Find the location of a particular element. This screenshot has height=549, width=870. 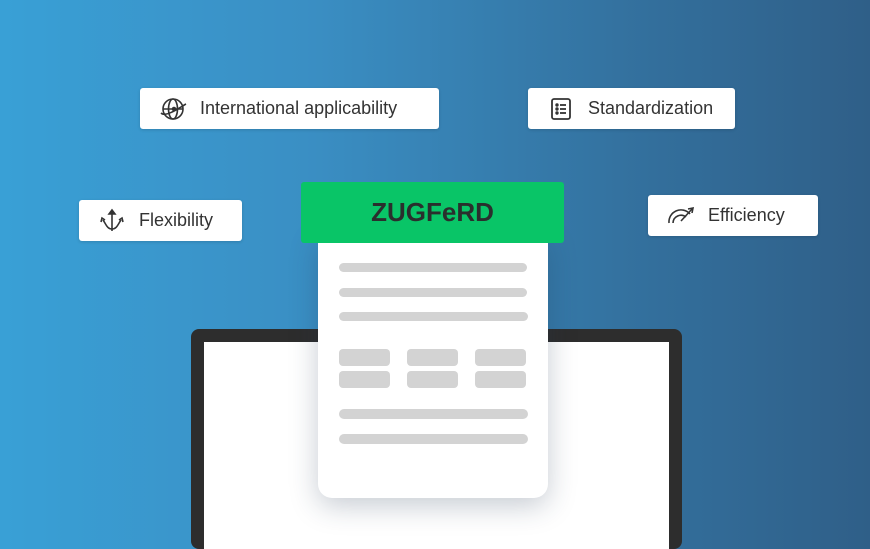

feature-label: Standardization is located at coordinates (651, 108).